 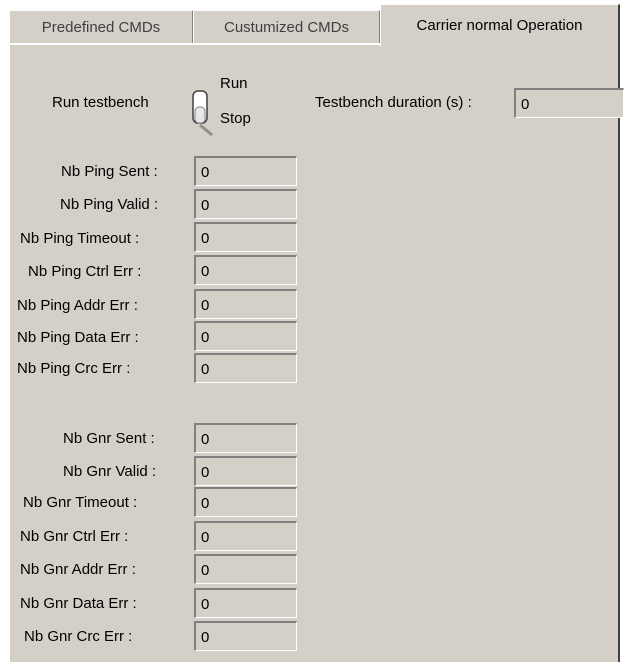 What do you see at coordinates (245, 536) in the screenshot?
I see `gnr-ctrl-err-field: 0` at bounding box center [245, 536].